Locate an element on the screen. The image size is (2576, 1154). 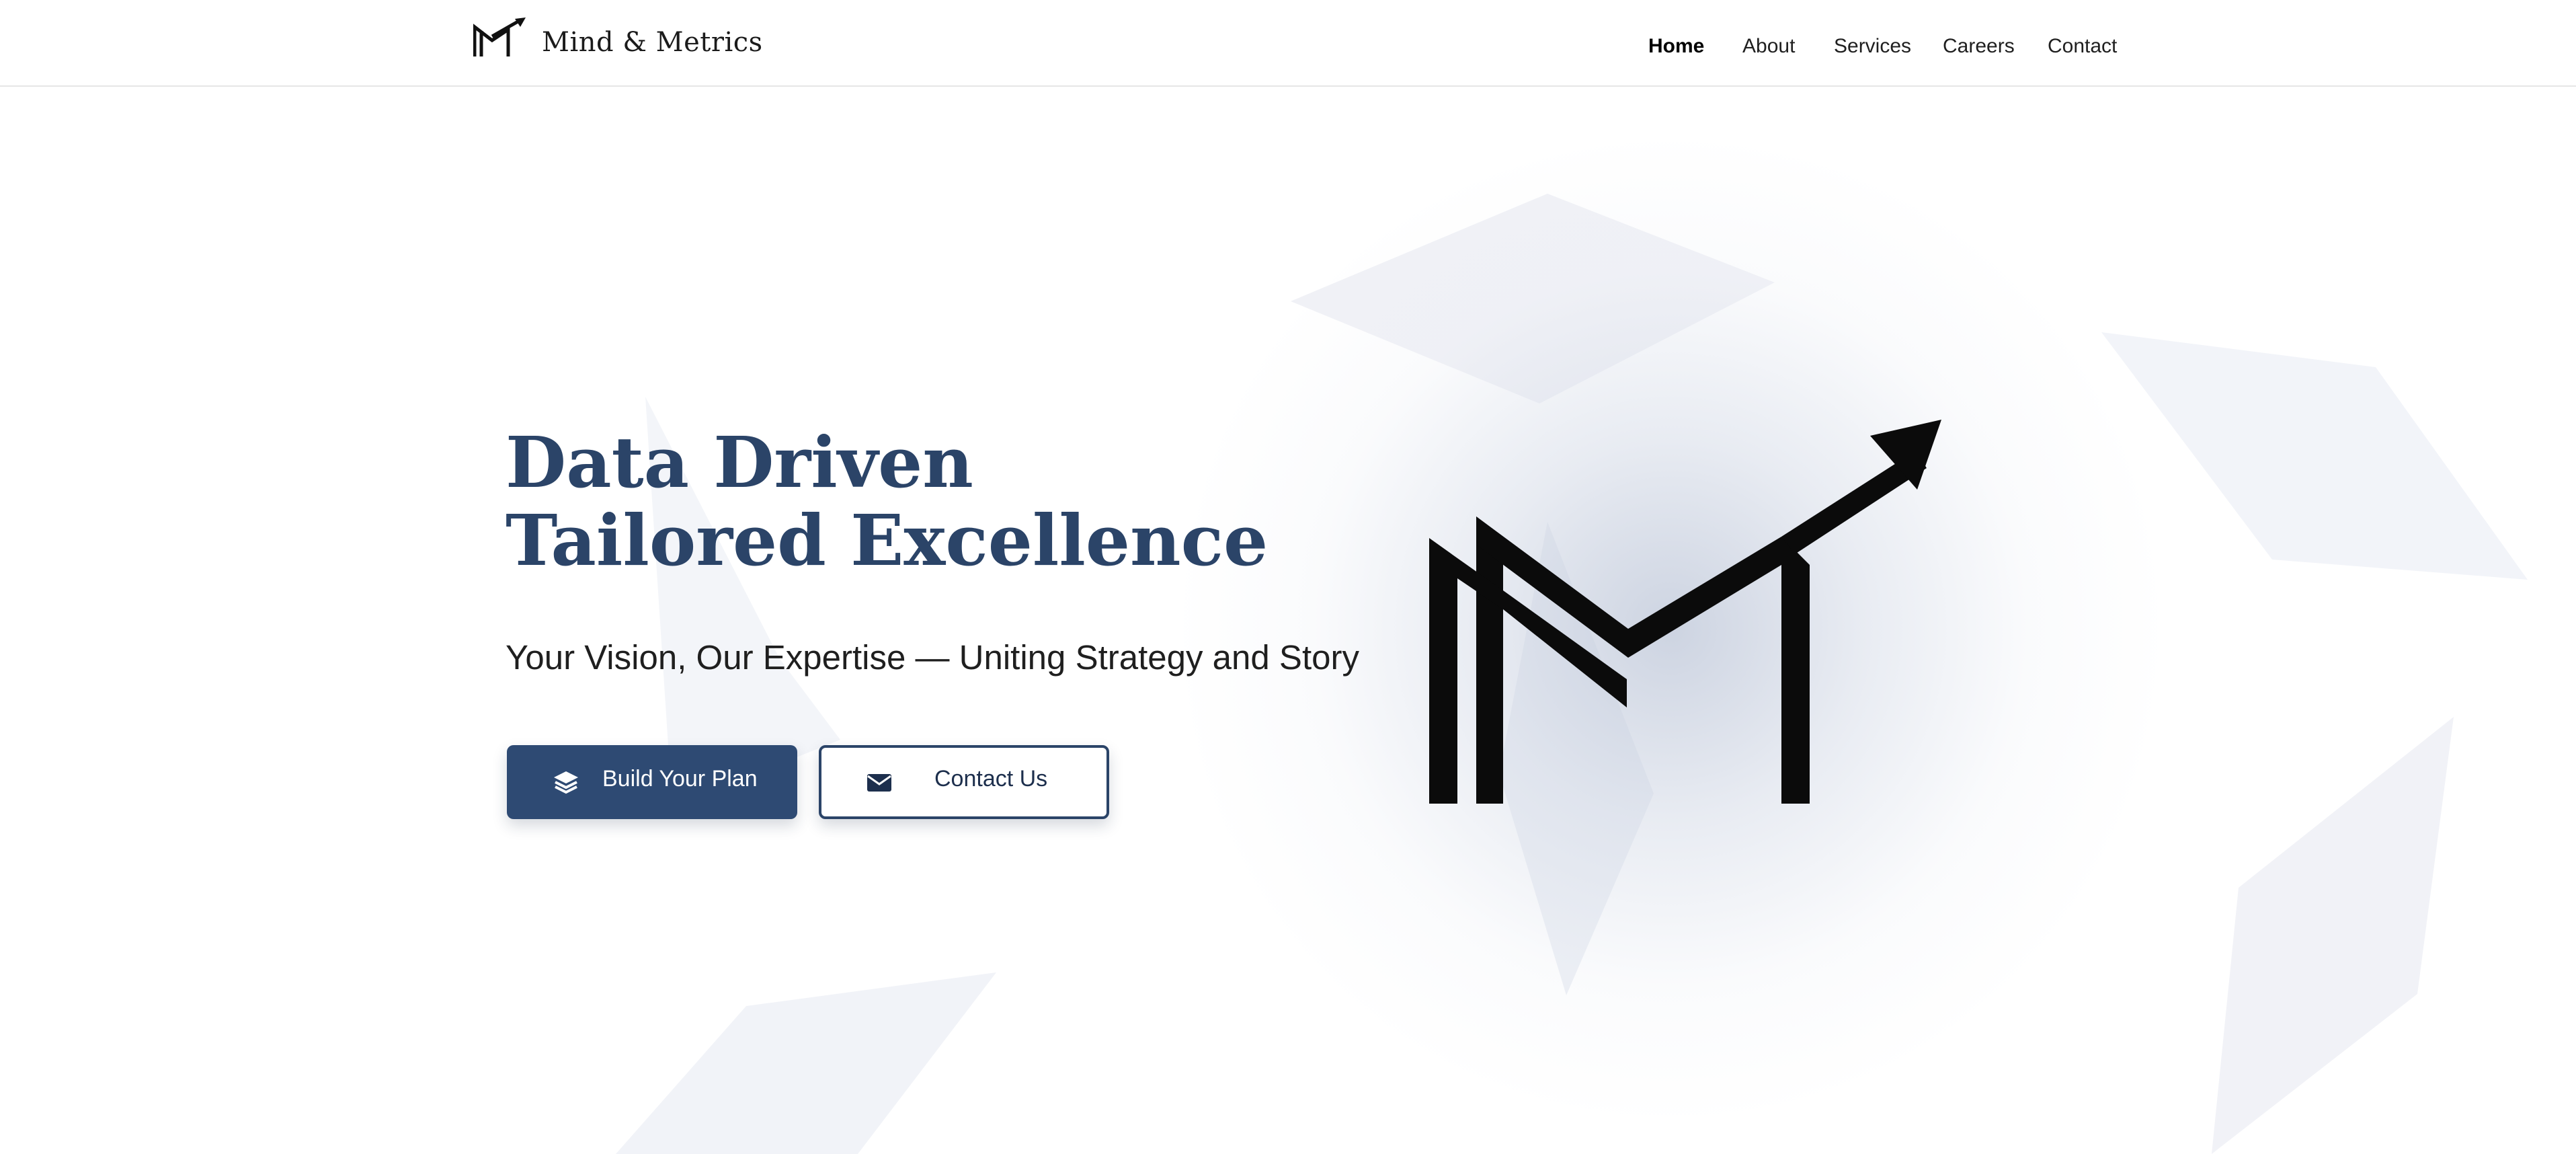
bg-shape-right-top is located at coordinates (2314, 456).